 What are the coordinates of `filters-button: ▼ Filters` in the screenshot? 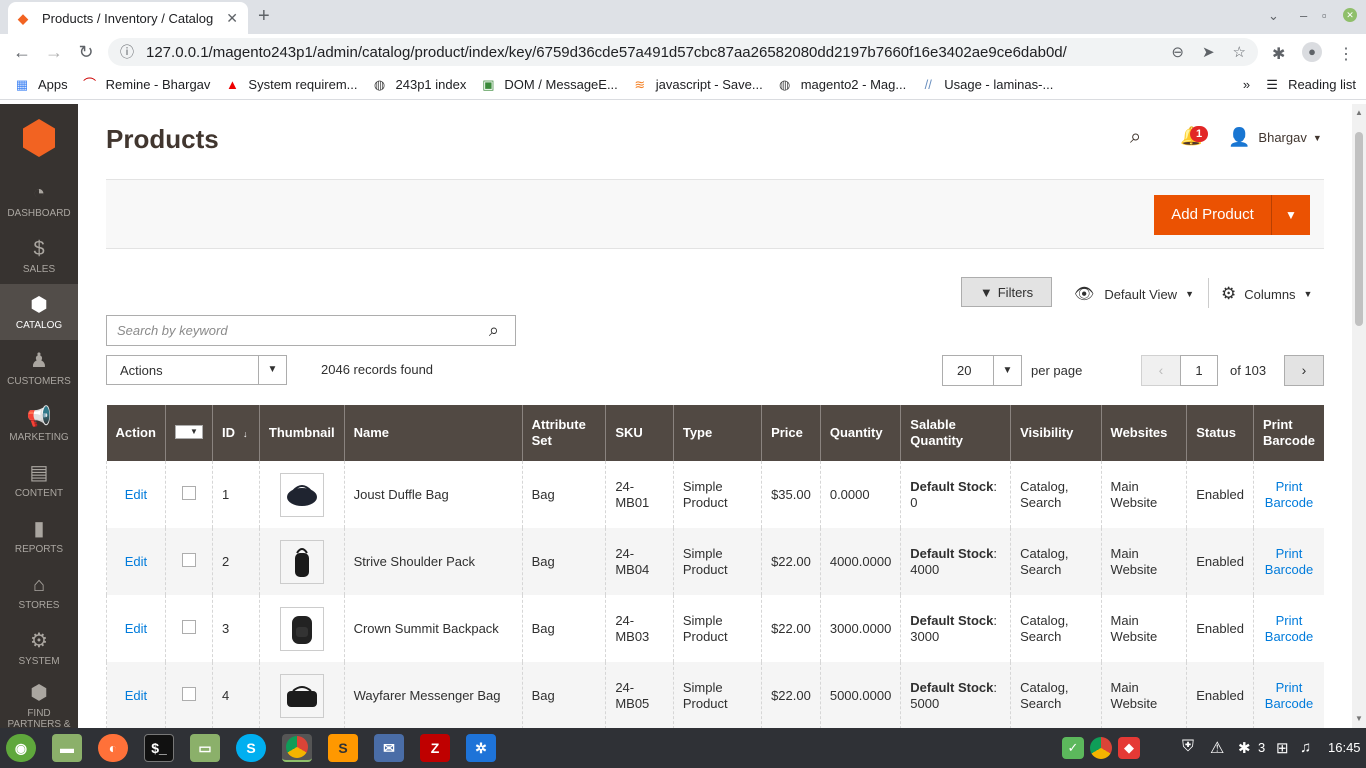 It's located at (1006, 292).